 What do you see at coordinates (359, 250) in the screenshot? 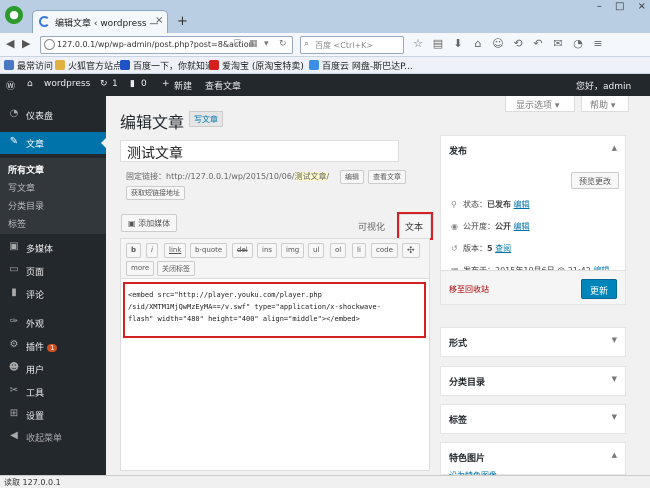
I see `qt-li-button: li` at bounding box center [359, 250].